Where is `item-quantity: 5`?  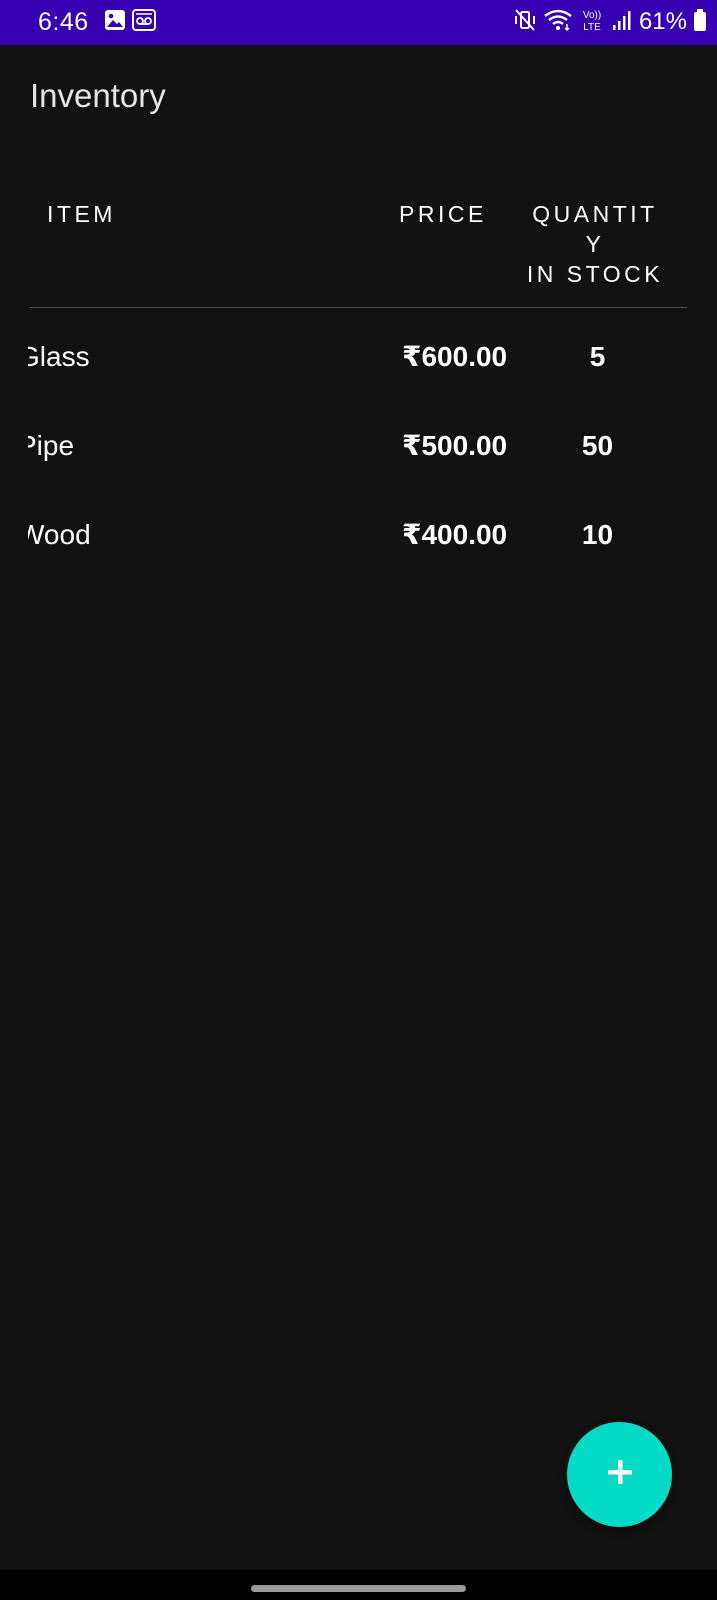
item-quantity: 5 is located at coordinates (597, 356).